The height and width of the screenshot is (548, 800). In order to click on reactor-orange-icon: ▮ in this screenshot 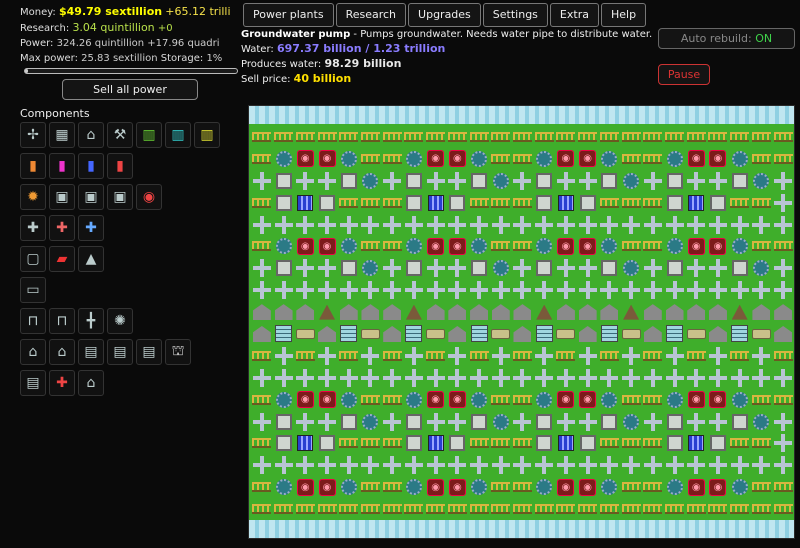, I will do `click(33, 166)`.